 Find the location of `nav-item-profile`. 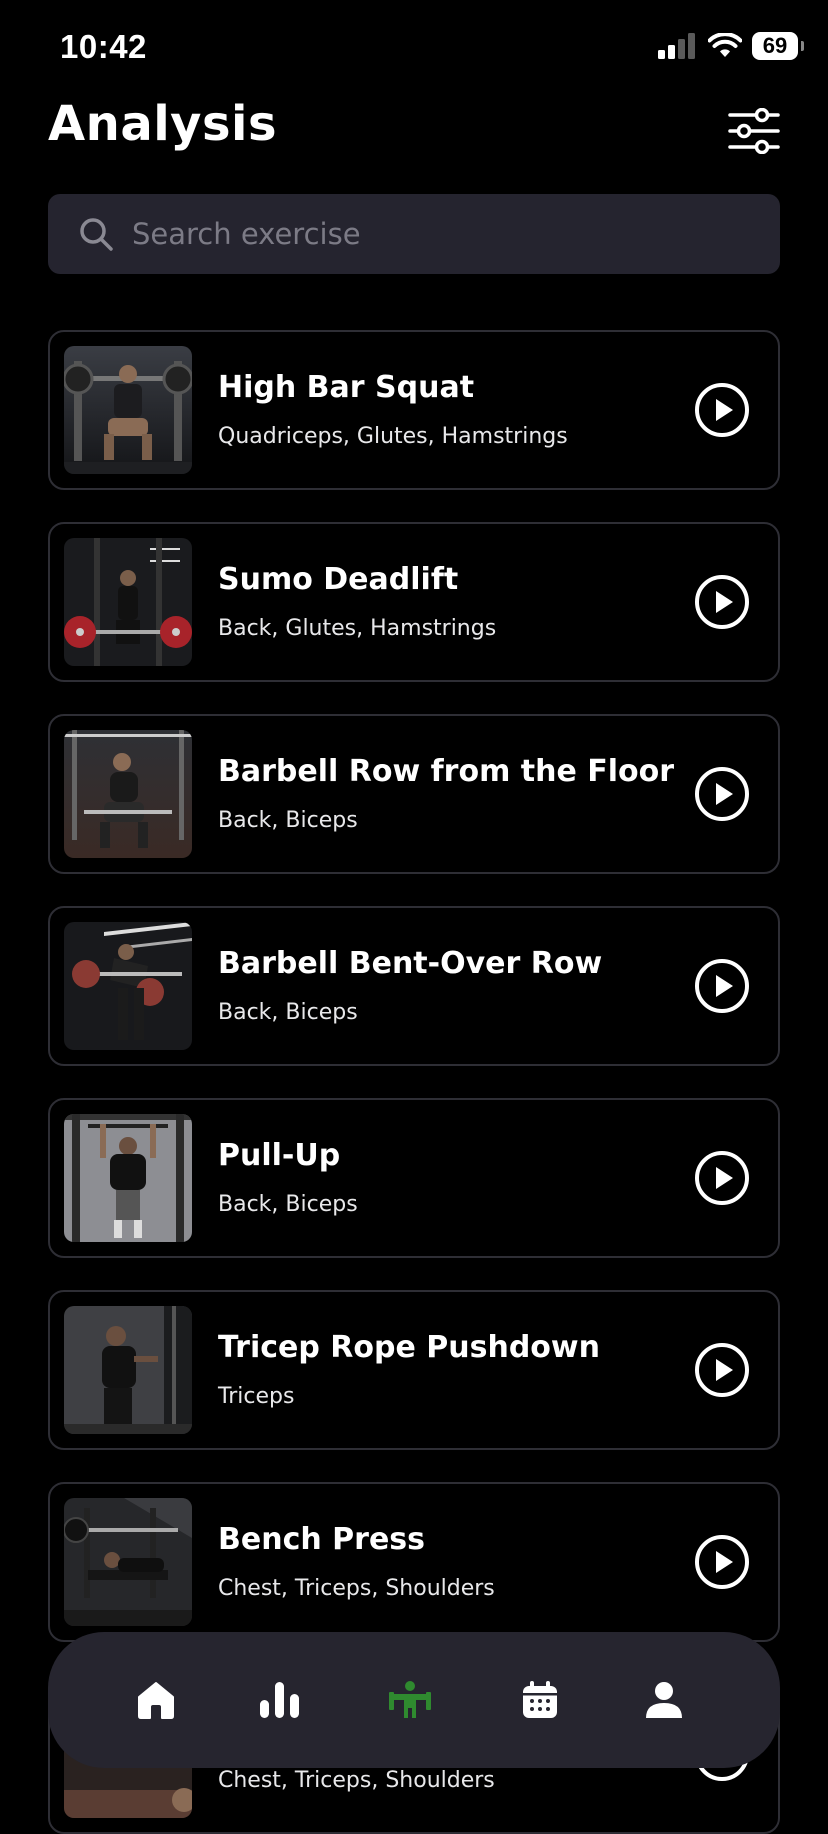

nav-item-profile is located at coordinates (664, 1700).